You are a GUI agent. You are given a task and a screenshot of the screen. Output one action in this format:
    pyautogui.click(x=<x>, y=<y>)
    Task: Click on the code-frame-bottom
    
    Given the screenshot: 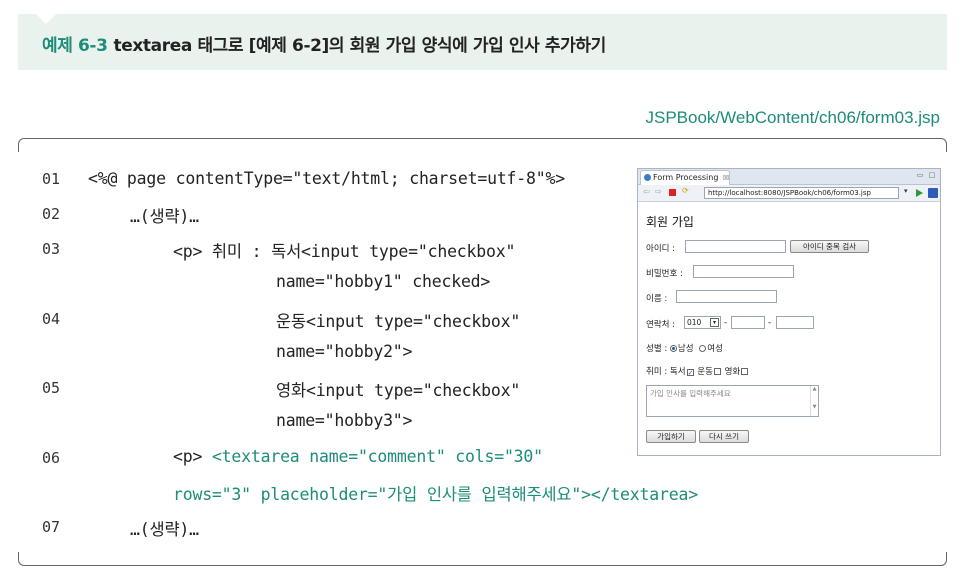 What is the action you would take?
    pyautogui.click(x=482, y=559)
    